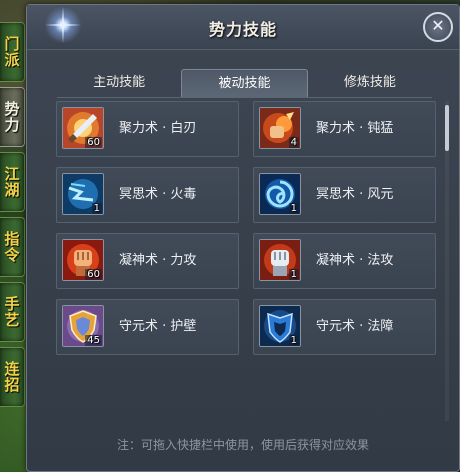  I want to click on side-tab-label: 连招, so click(11, 377).